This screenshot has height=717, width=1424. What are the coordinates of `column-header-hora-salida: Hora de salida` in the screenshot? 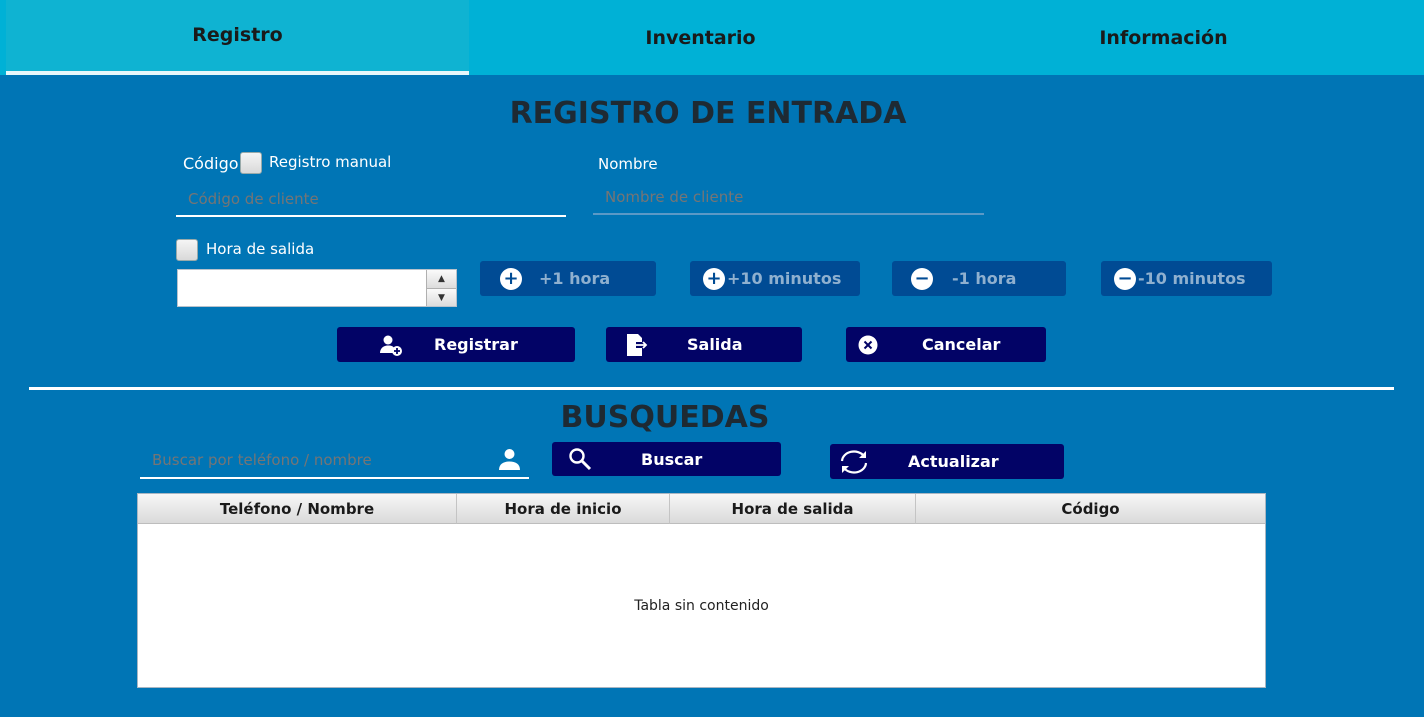 It's located at (793, 509).